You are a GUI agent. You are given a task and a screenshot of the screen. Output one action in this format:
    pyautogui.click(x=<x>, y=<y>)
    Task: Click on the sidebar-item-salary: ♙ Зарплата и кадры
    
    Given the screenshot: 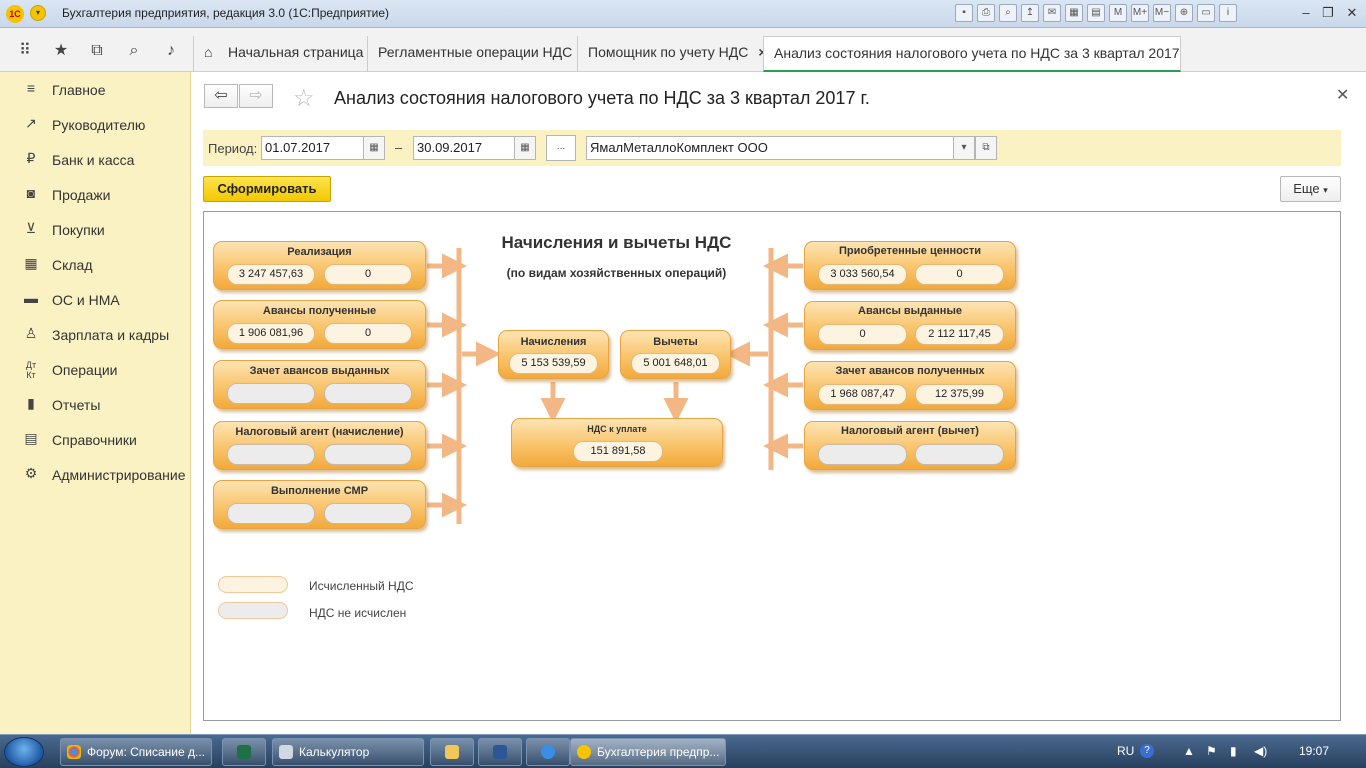 What is the action you would take?
    pyautogui.click(x=95, y=336)
    